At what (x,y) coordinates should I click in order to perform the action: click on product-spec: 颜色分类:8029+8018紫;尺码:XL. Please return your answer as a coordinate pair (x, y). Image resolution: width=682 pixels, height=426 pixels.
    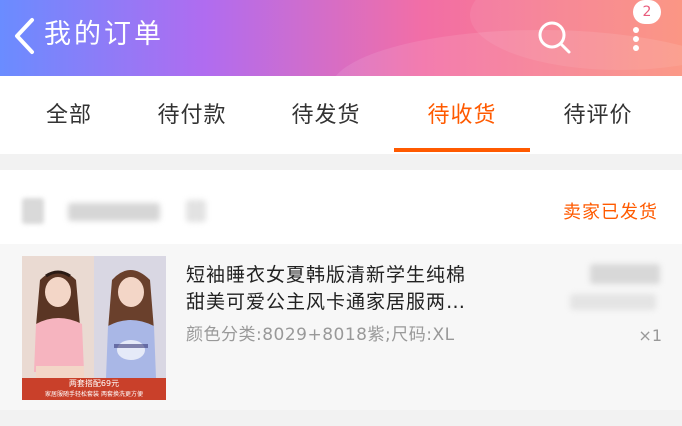
    Looking at the image, I should click on (320, 335).